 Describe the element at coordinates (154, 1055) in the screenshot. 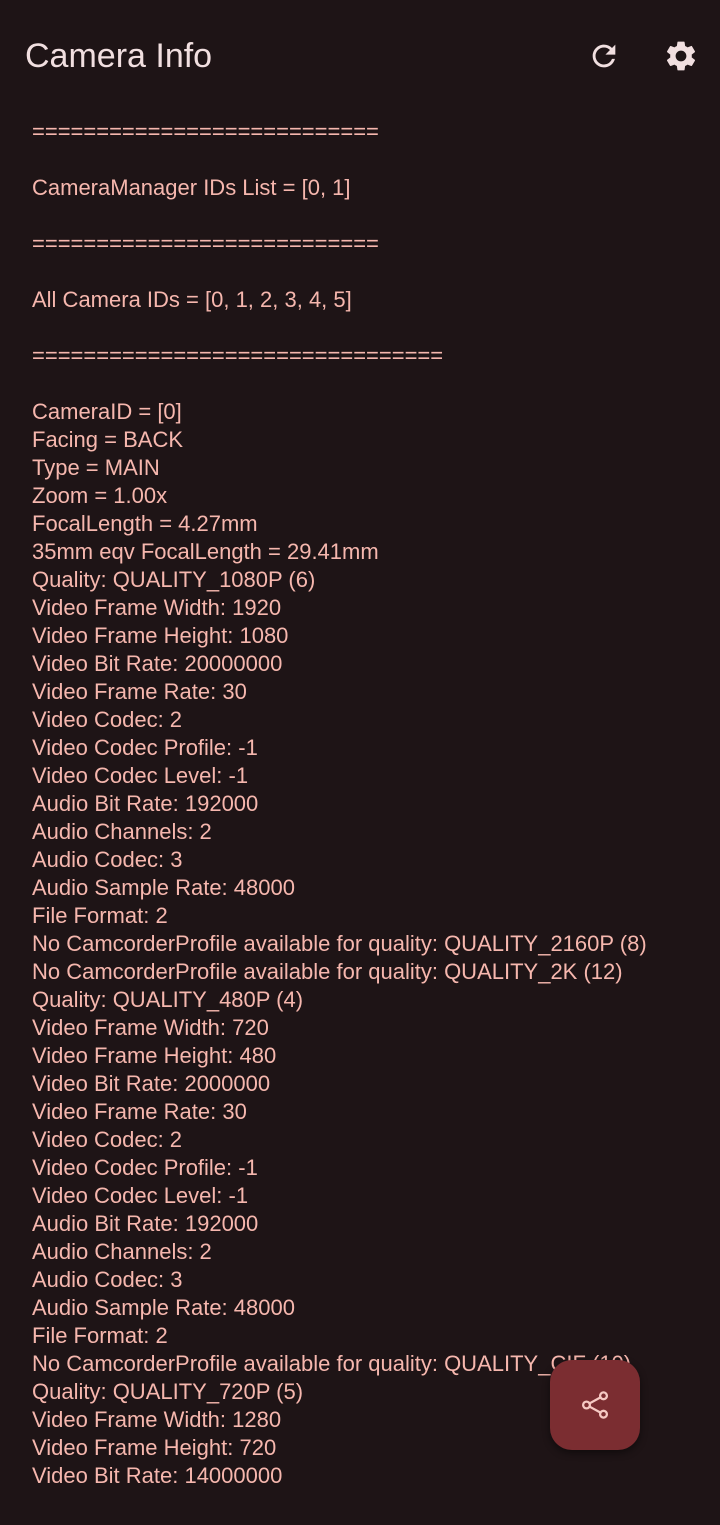

I see `info-line: Video Frame Height: 480` at that location.